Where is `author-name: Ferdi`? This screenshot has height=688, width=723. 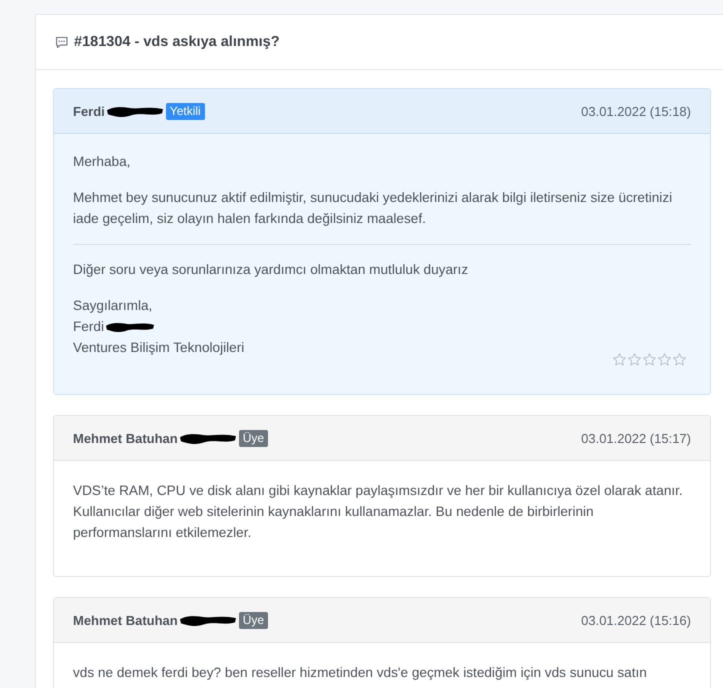
author-name: Ferdi is located at coordinates (89, 111).